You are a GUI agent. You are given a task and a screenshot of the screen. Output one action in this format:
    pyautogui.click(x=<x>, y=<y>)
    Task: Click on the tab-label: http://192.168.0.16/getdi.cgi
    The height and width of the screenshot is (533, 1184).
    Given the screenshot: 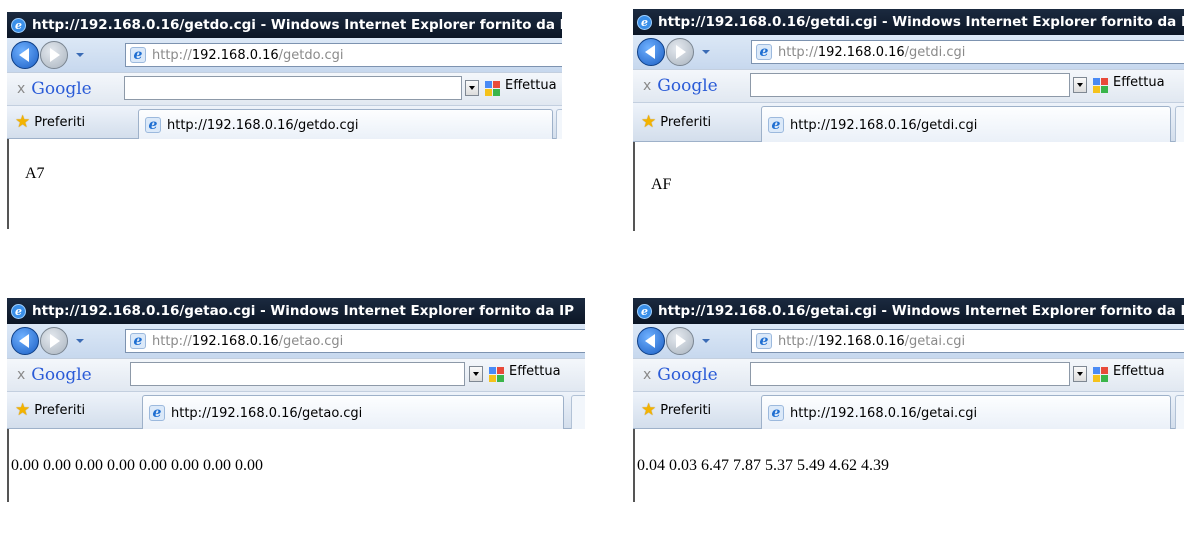 What is the action you would take?
    pyautogui.click(x=884, y=125)
    